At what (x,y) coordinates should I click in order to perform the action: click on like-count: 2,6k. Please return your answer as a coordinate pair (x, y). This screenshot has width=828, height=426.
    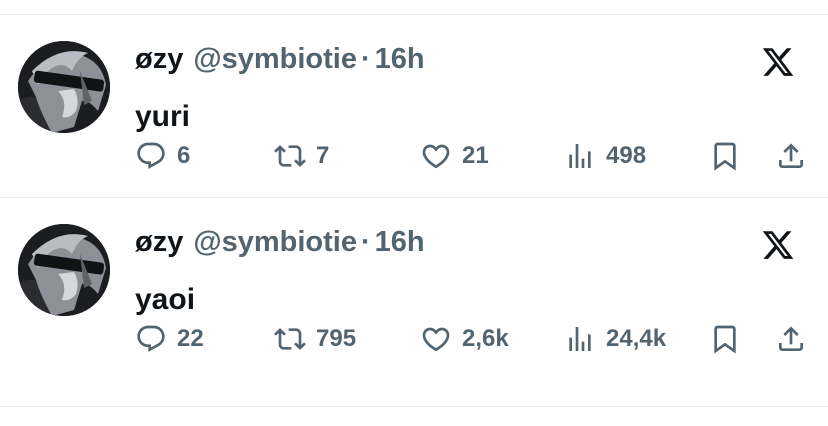
    Looking at the image, I should click on (485, 338).